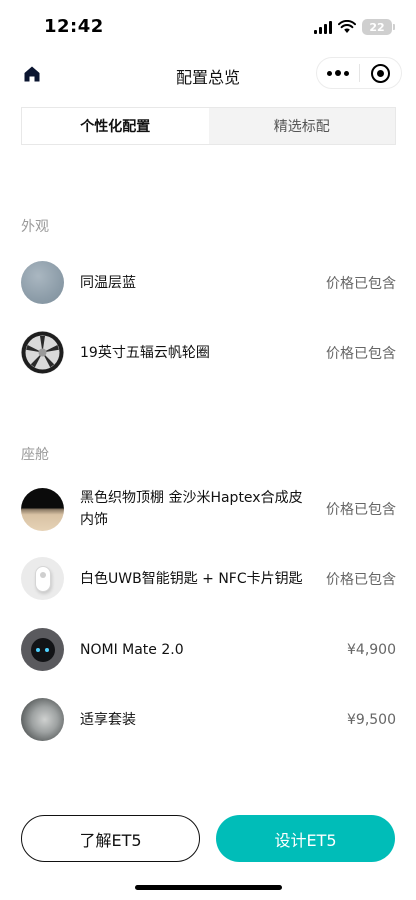 Image resolution: width=416 pixels, height=900 pixels. What do you see at coordinates (42, 352) in the screenshot?
I see `wheel-thumbnail` at bounding box center [42, 352].